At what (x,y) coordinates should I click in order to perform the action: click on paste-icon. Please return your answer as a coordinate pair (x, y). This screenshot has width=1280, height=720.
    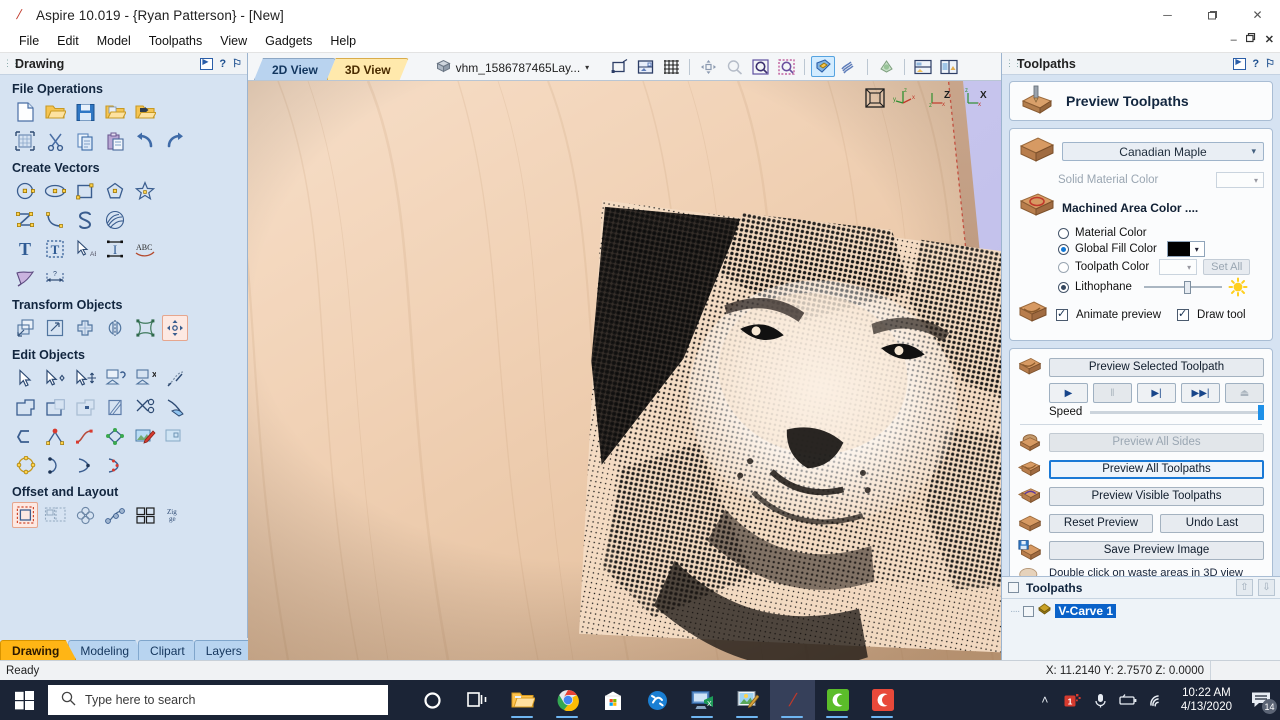
    Looking at the image, I should click on (115, 141).